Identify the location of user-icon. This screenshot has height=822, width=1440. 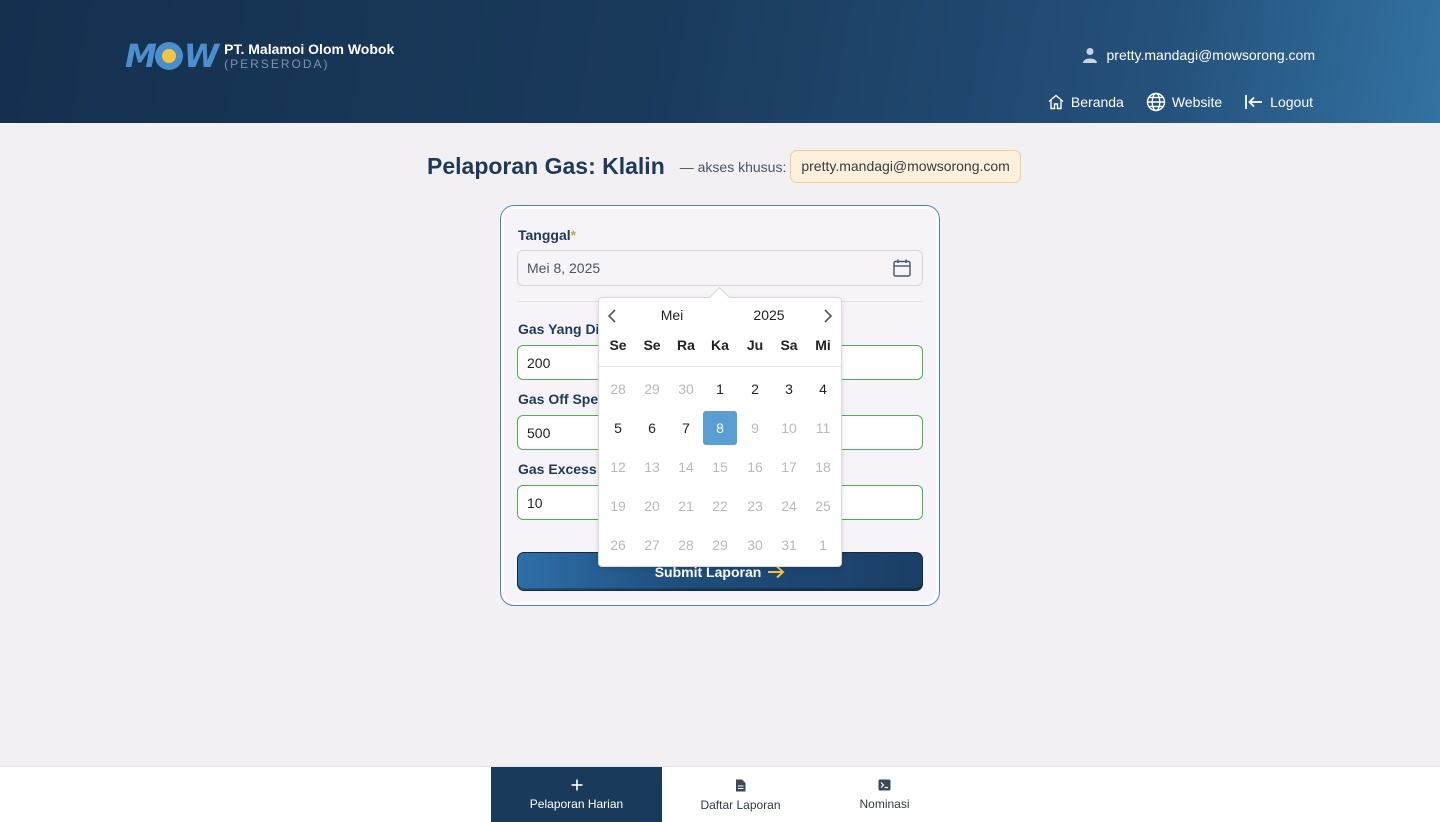
(1089, 55).